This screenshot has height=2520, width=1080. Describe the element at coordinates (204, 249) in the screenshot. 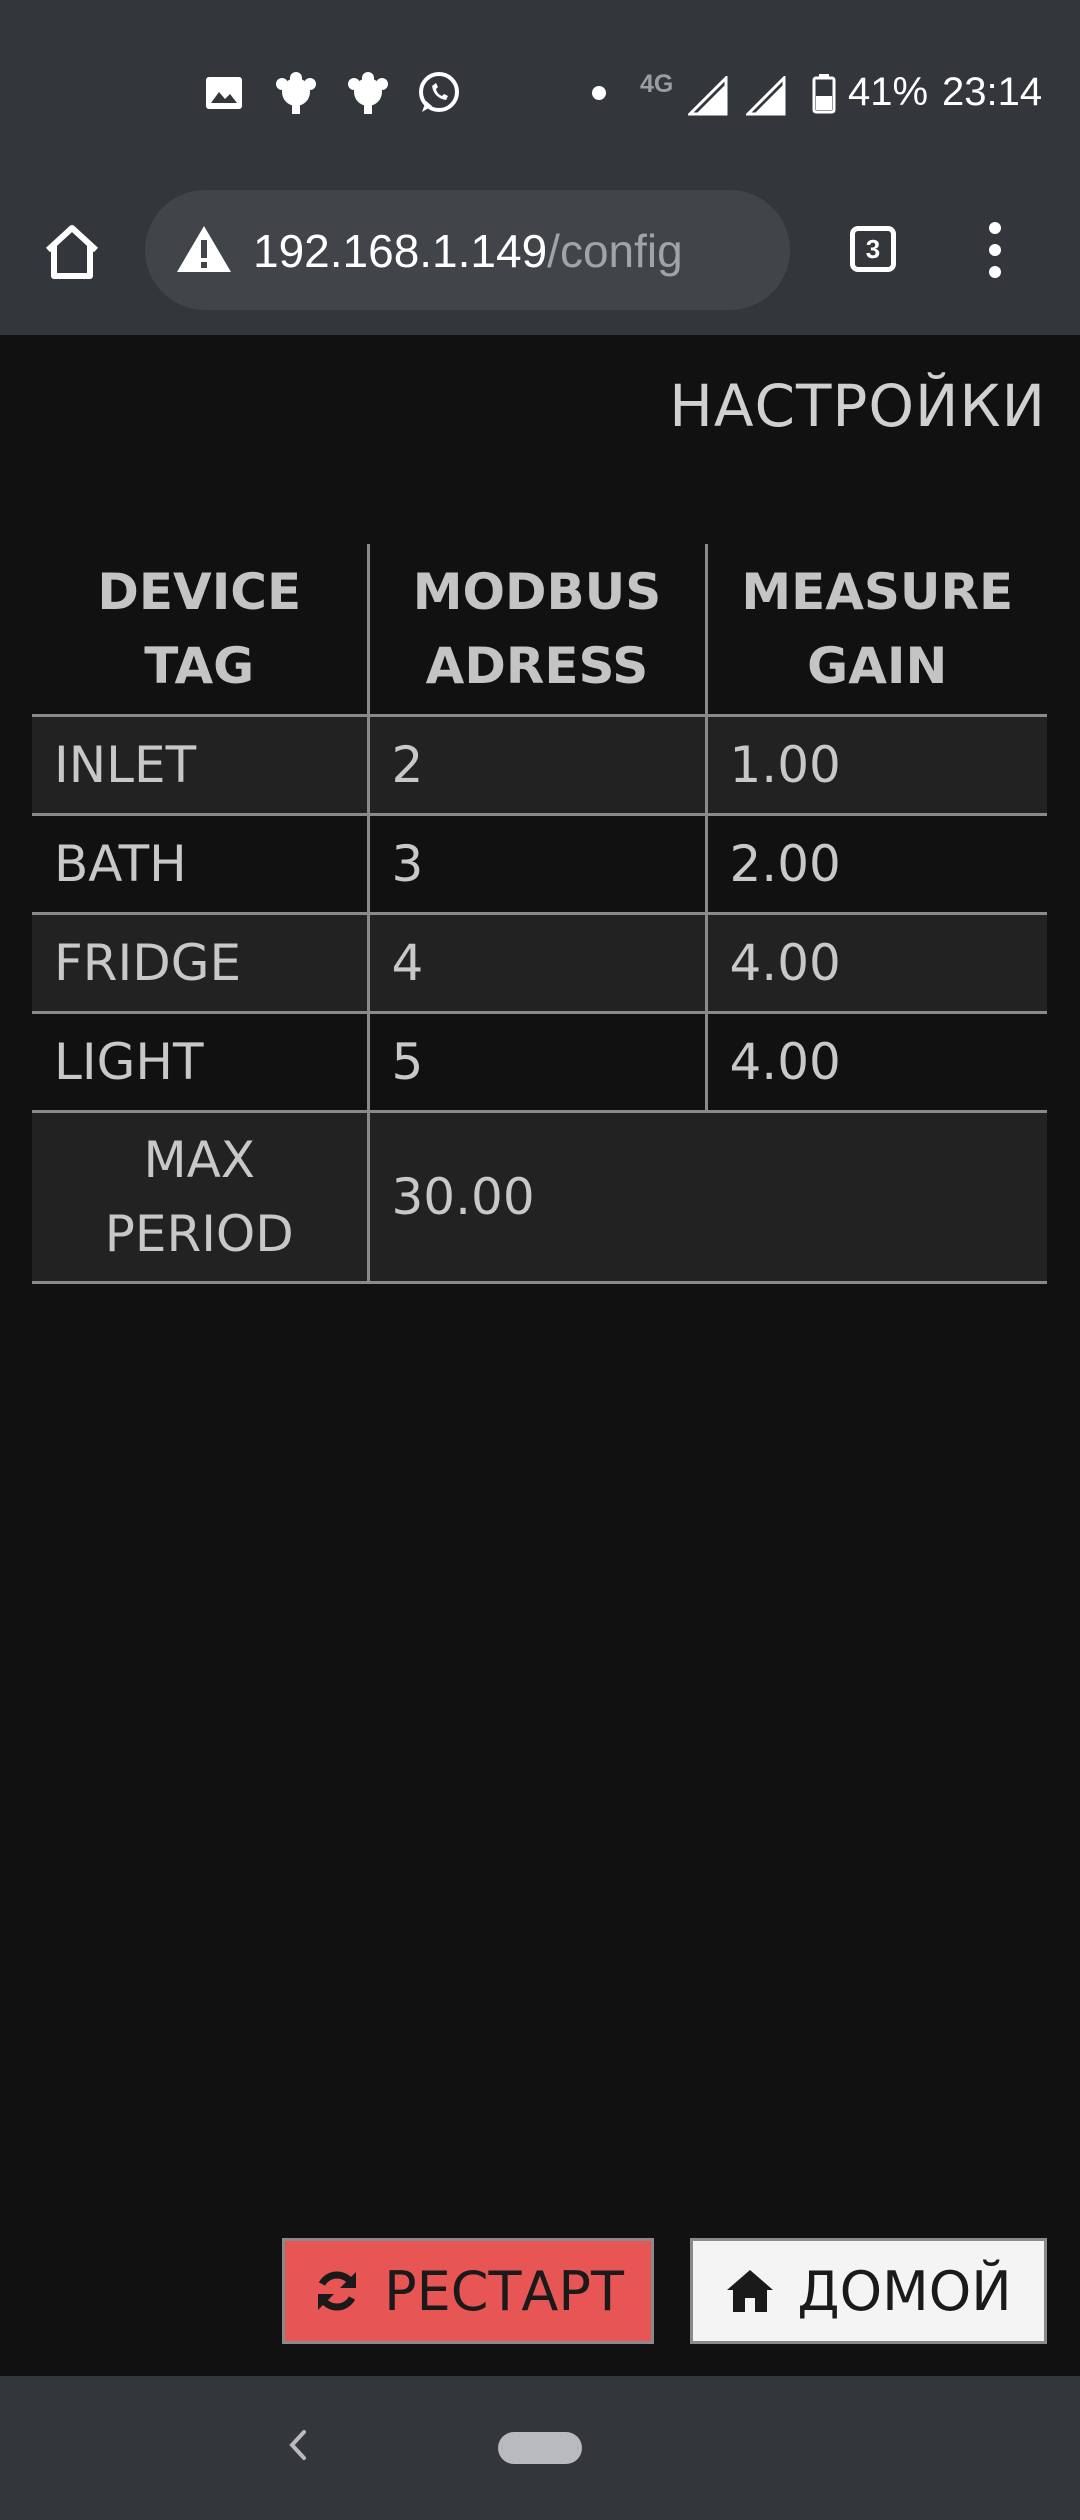

I see `warning-icon` at that location.